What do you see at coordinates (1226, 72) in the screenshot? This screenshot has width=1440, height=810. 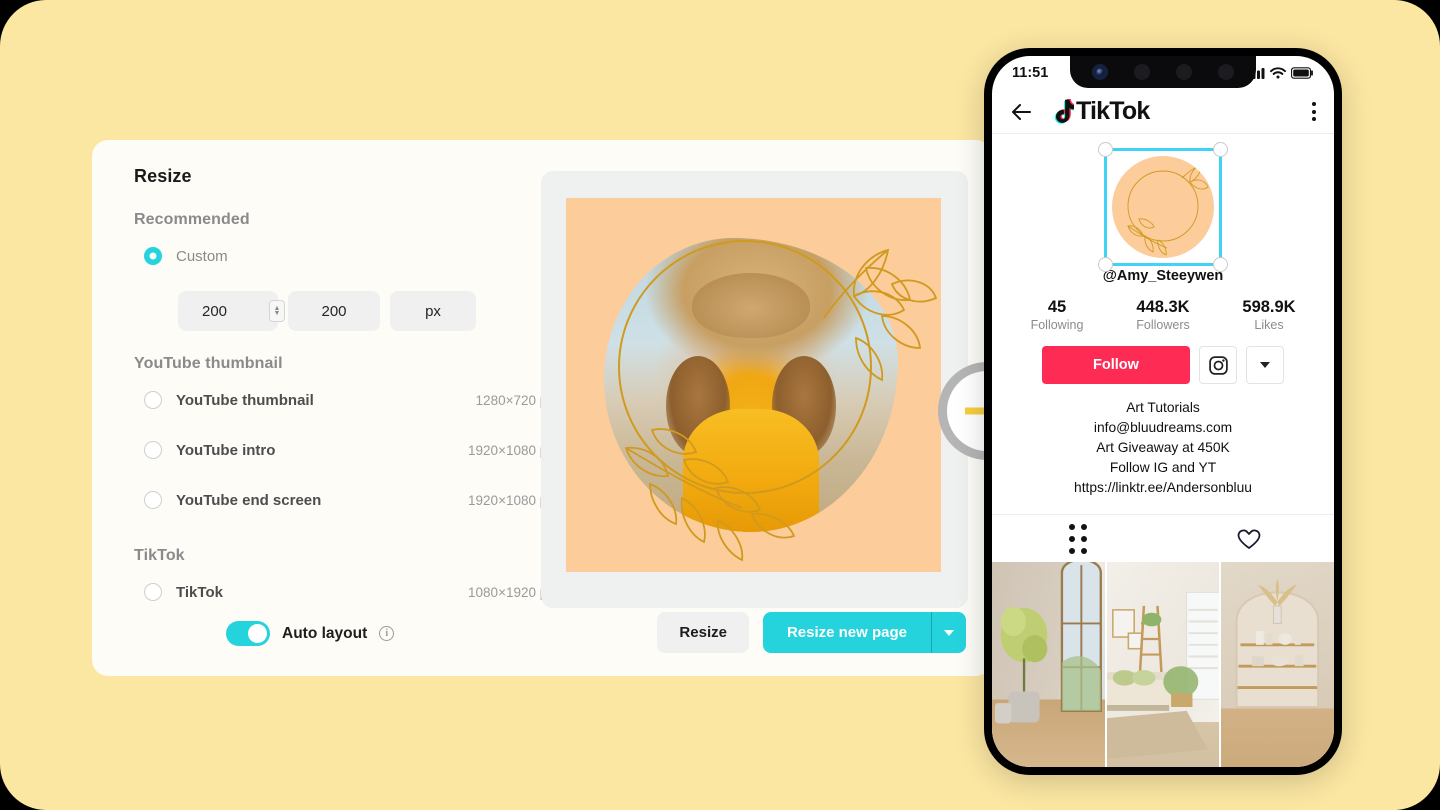 I see `speaker-dot` at bounding box center [1226, 72].